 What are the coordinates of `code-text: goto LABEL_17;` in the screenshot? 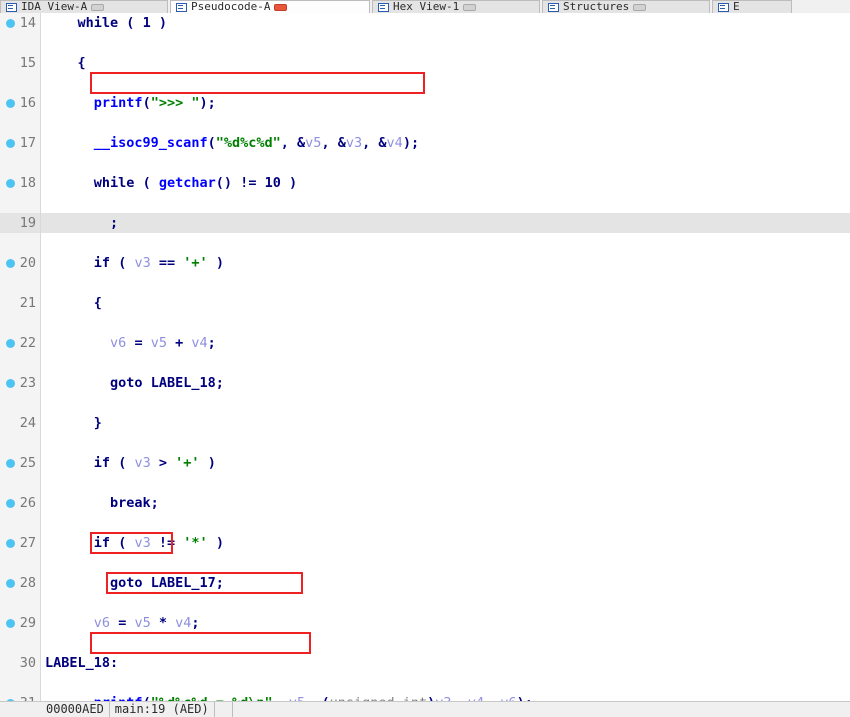 It's located at (445, 583).